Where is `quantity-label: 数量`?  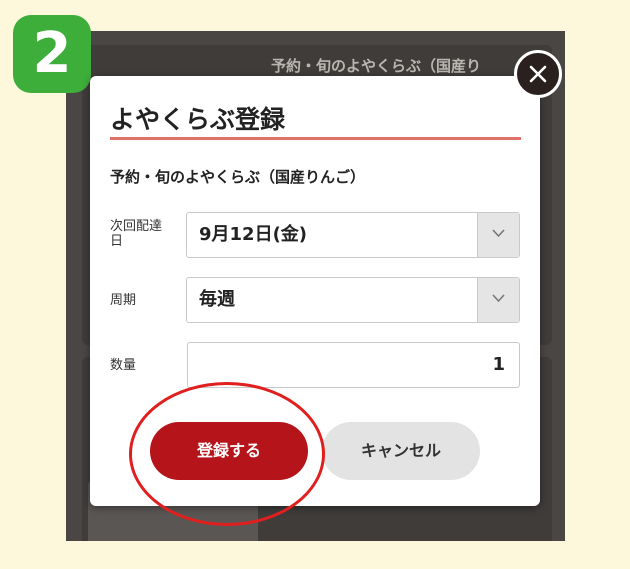
quantity-label: 数量 is located at coordinates (123, 365).